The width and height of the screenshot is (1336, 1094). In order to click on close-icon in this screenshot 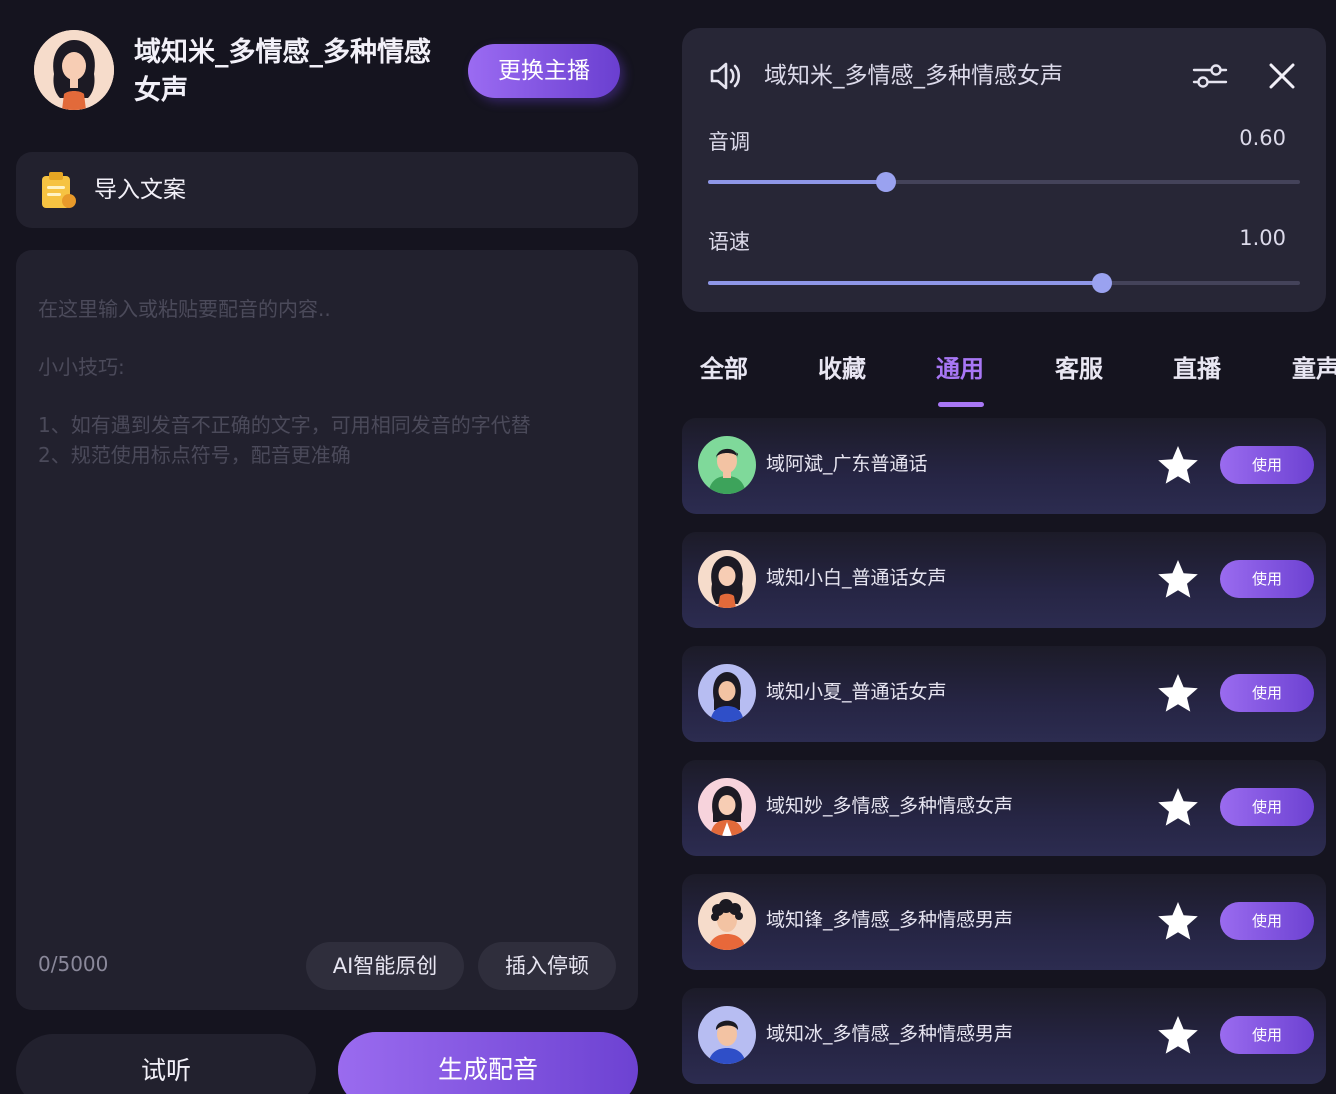, I will do `click(1282, 76)`.